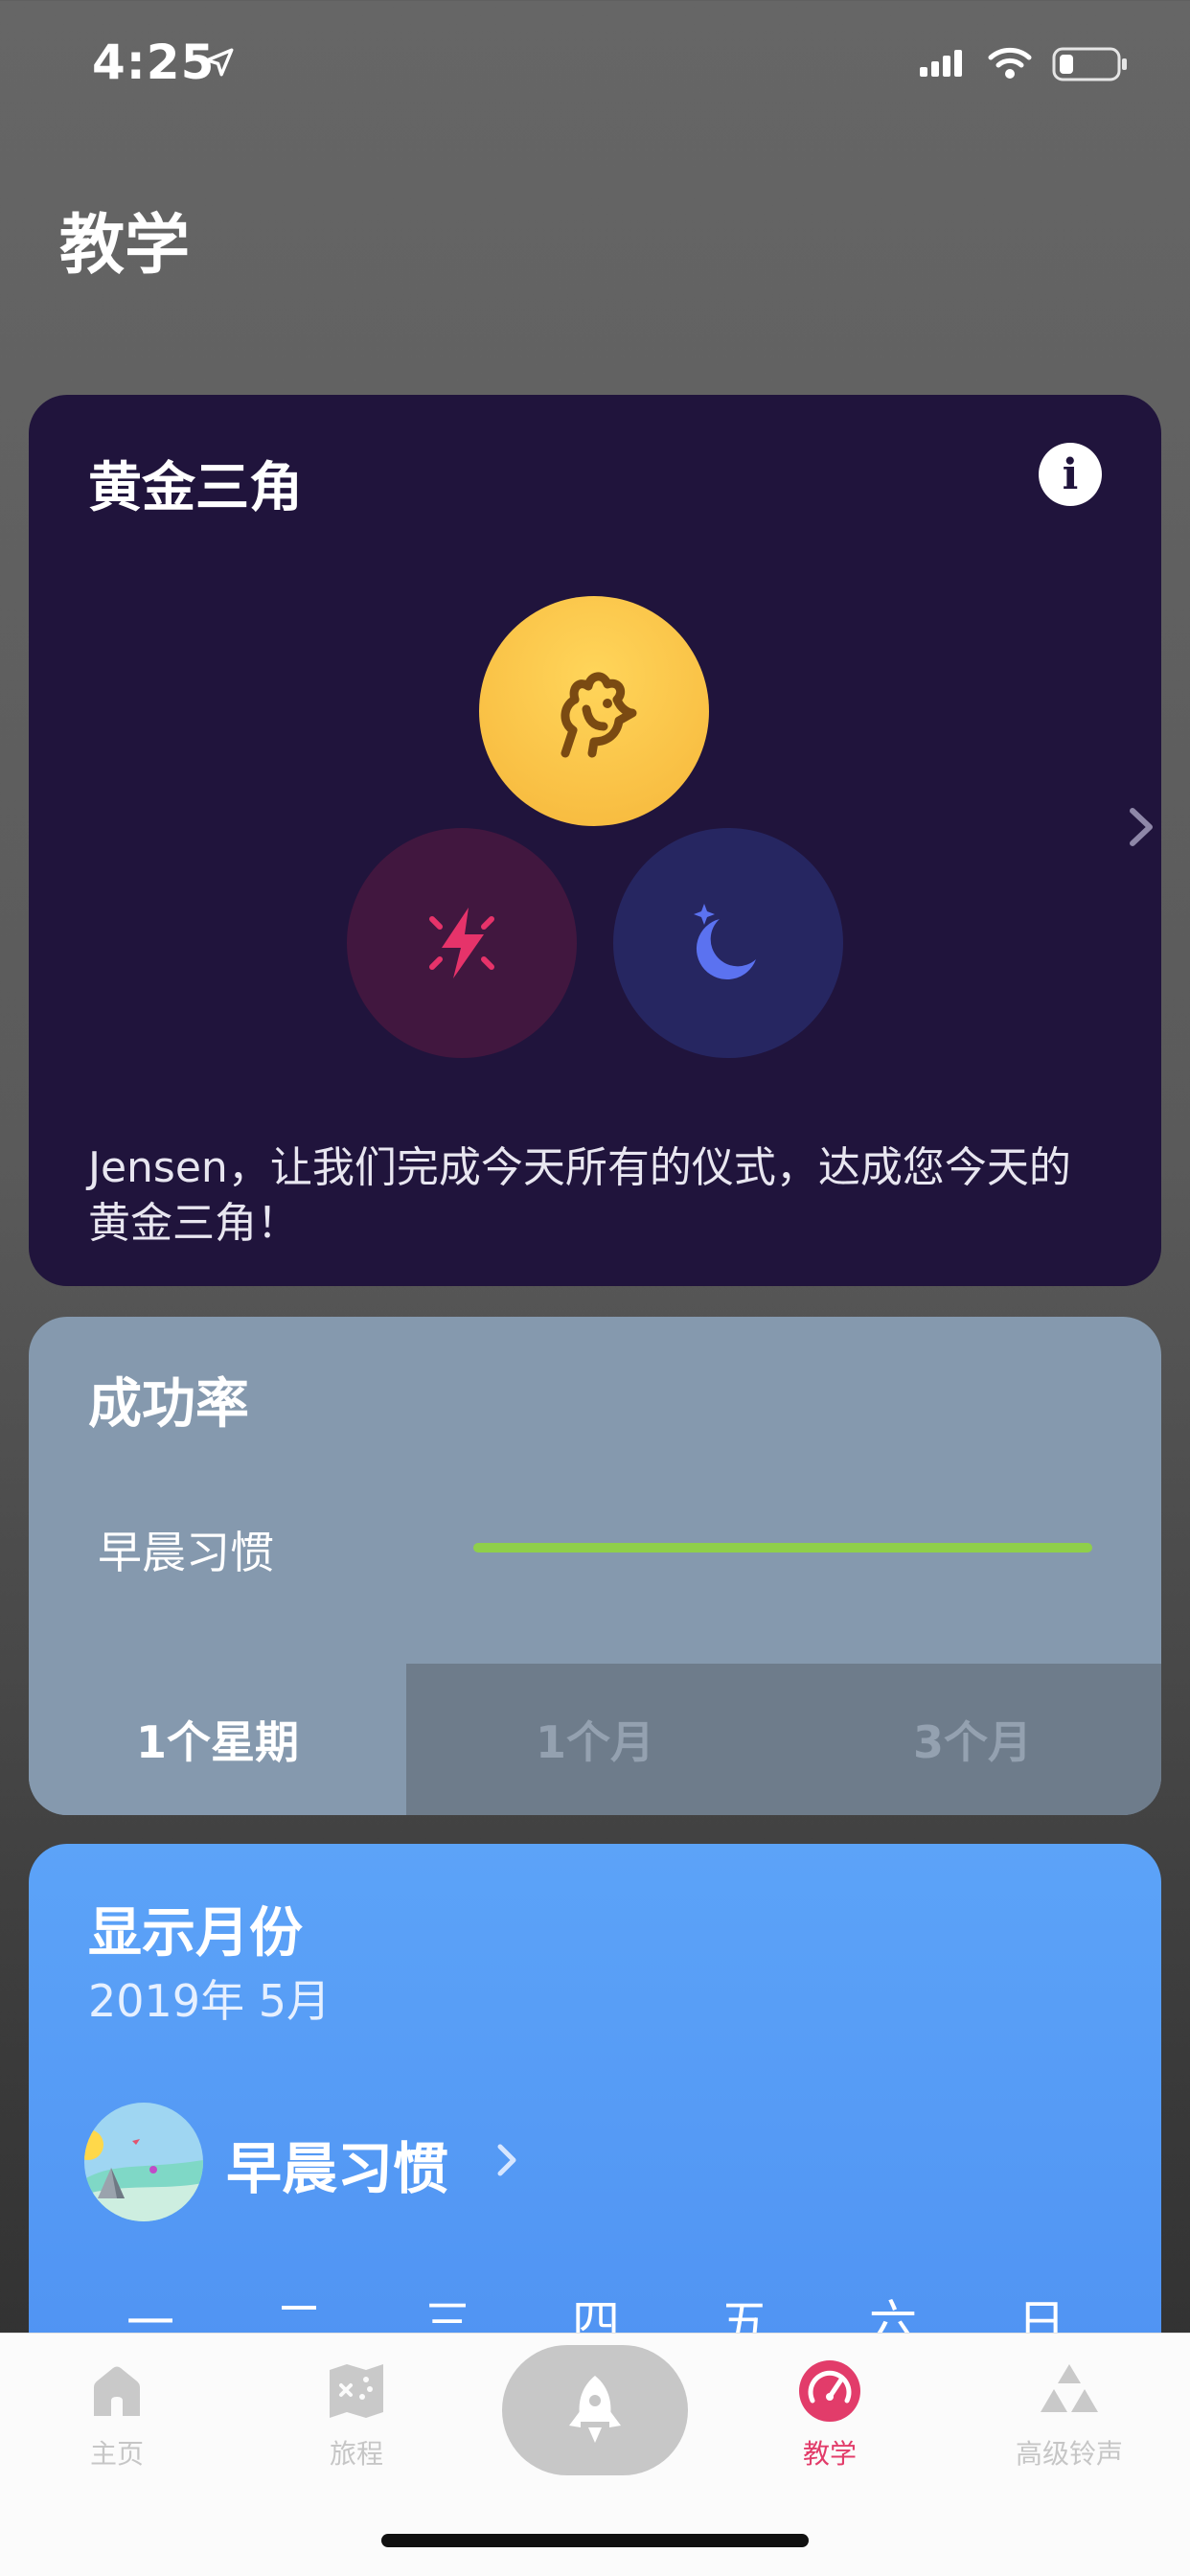  What do you see at coordinates (168, 1404) in the screenshot?
I see `success-rate-title: 成功率` at bounding box center [168, 1404].